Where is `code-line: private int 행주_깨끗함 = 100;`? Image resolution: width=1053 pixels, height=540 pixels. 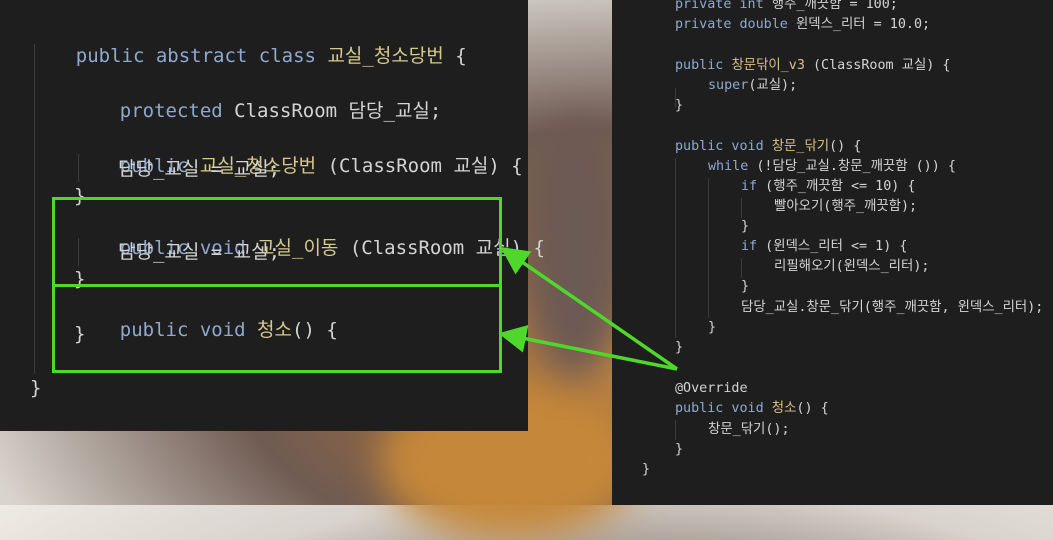 code-line: private int 행주_깨끗함 = 100; is located at coordinates (786, 6).